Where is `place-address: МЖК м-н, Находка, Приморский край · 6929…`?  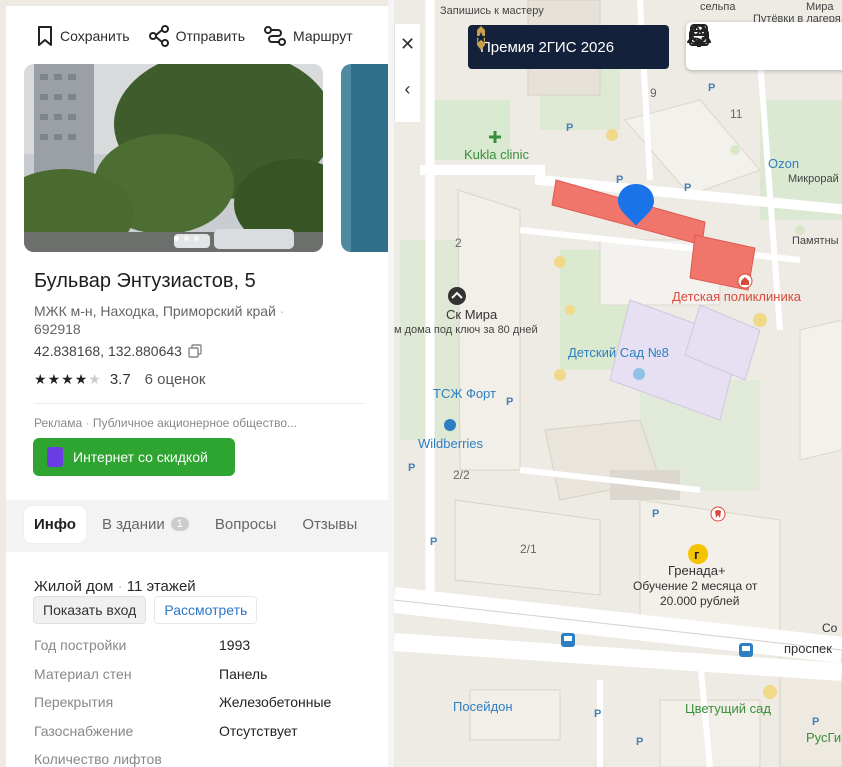 place-address: МЖК м-н, Находка, Приморский край · 6929… is located at coordinates (159, 320).